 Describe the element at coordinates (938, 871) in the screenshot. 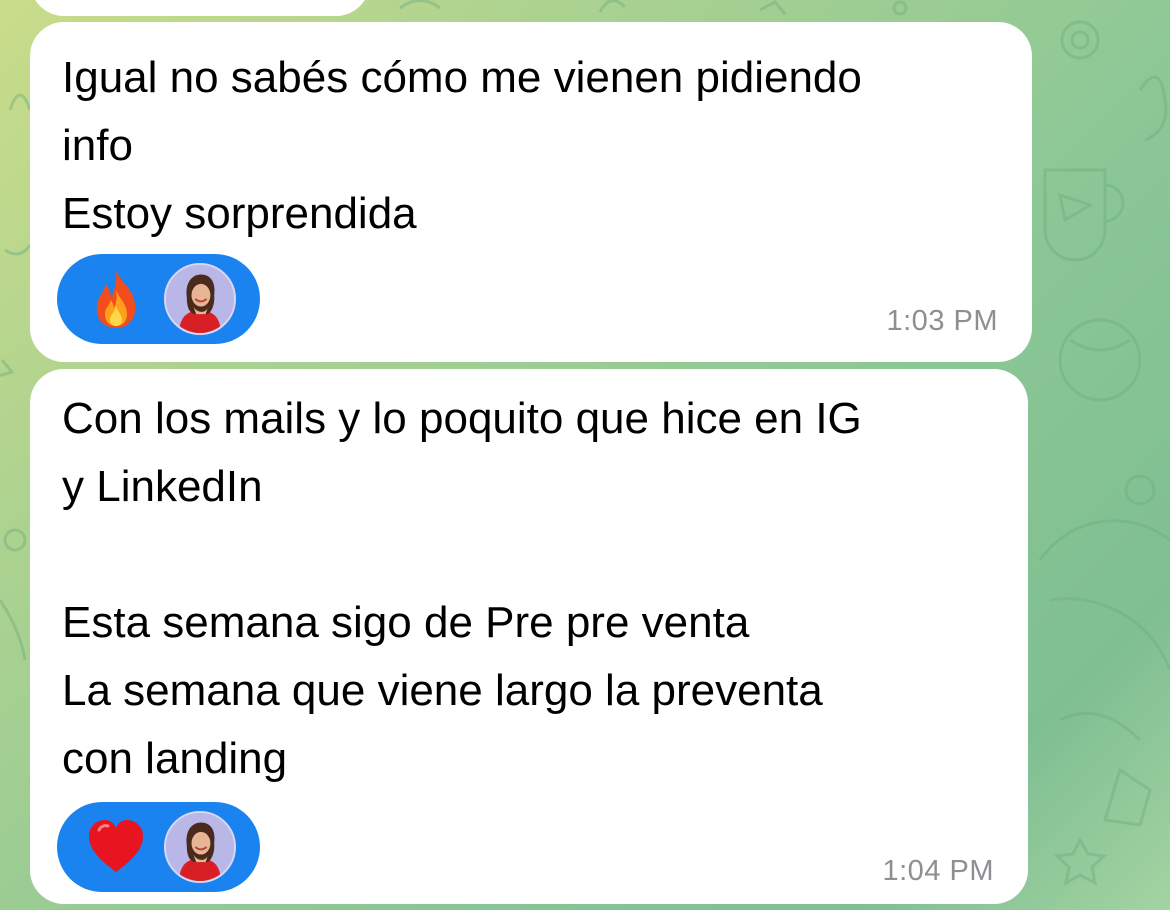

I see `message-timestamp: 1:04 PM` at that location.